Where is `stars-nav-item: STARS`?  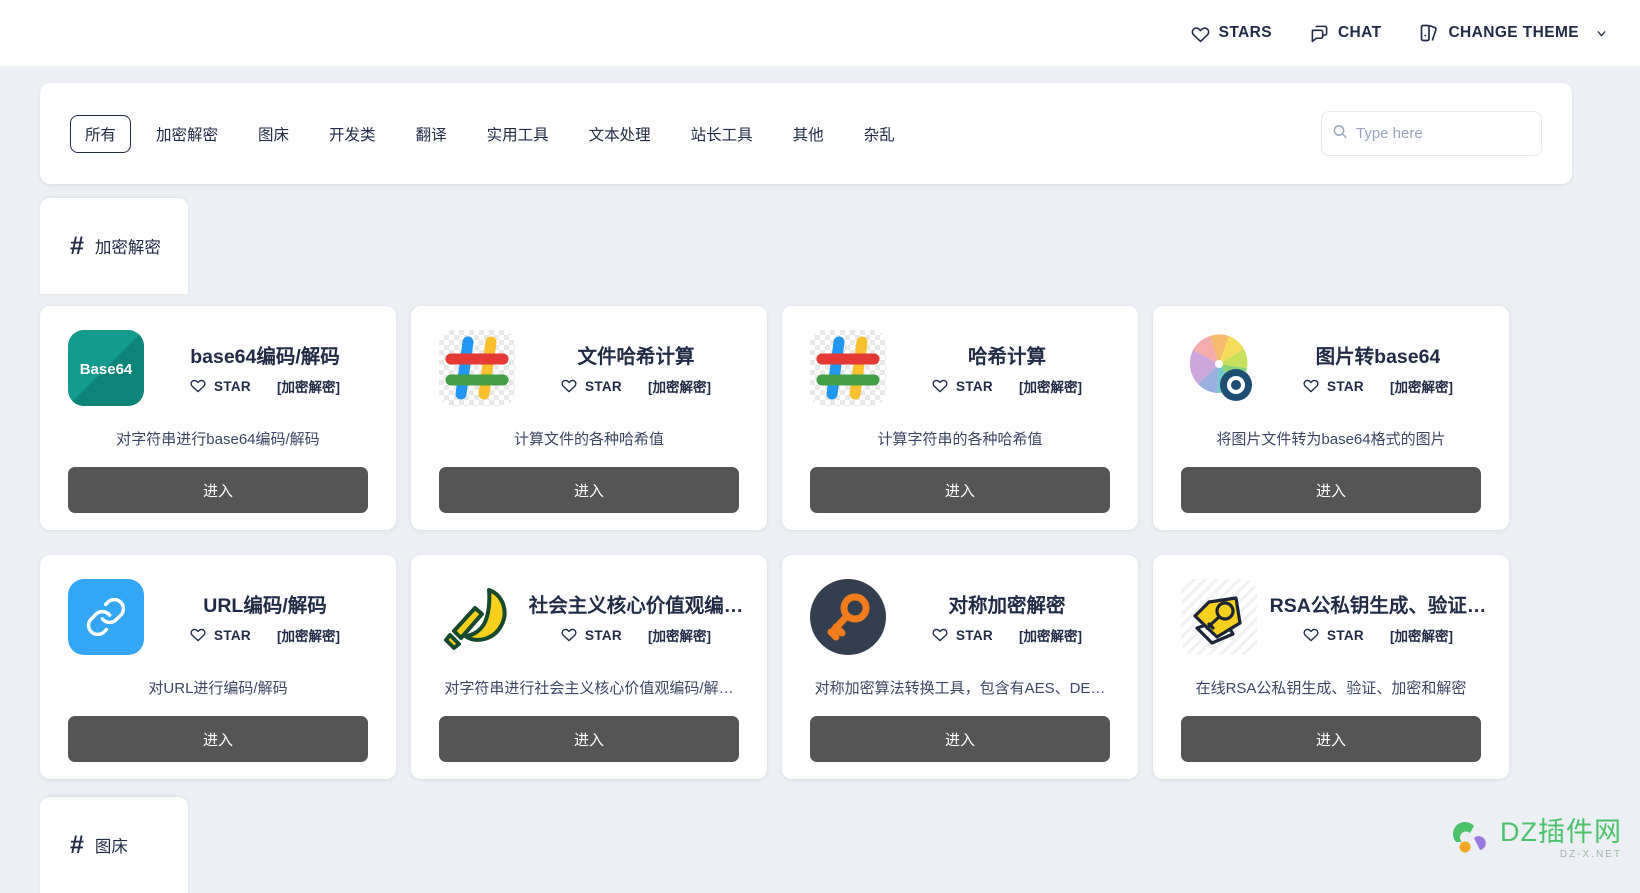 stars-nav-item: STARS is located at coordinates (1231, 33).